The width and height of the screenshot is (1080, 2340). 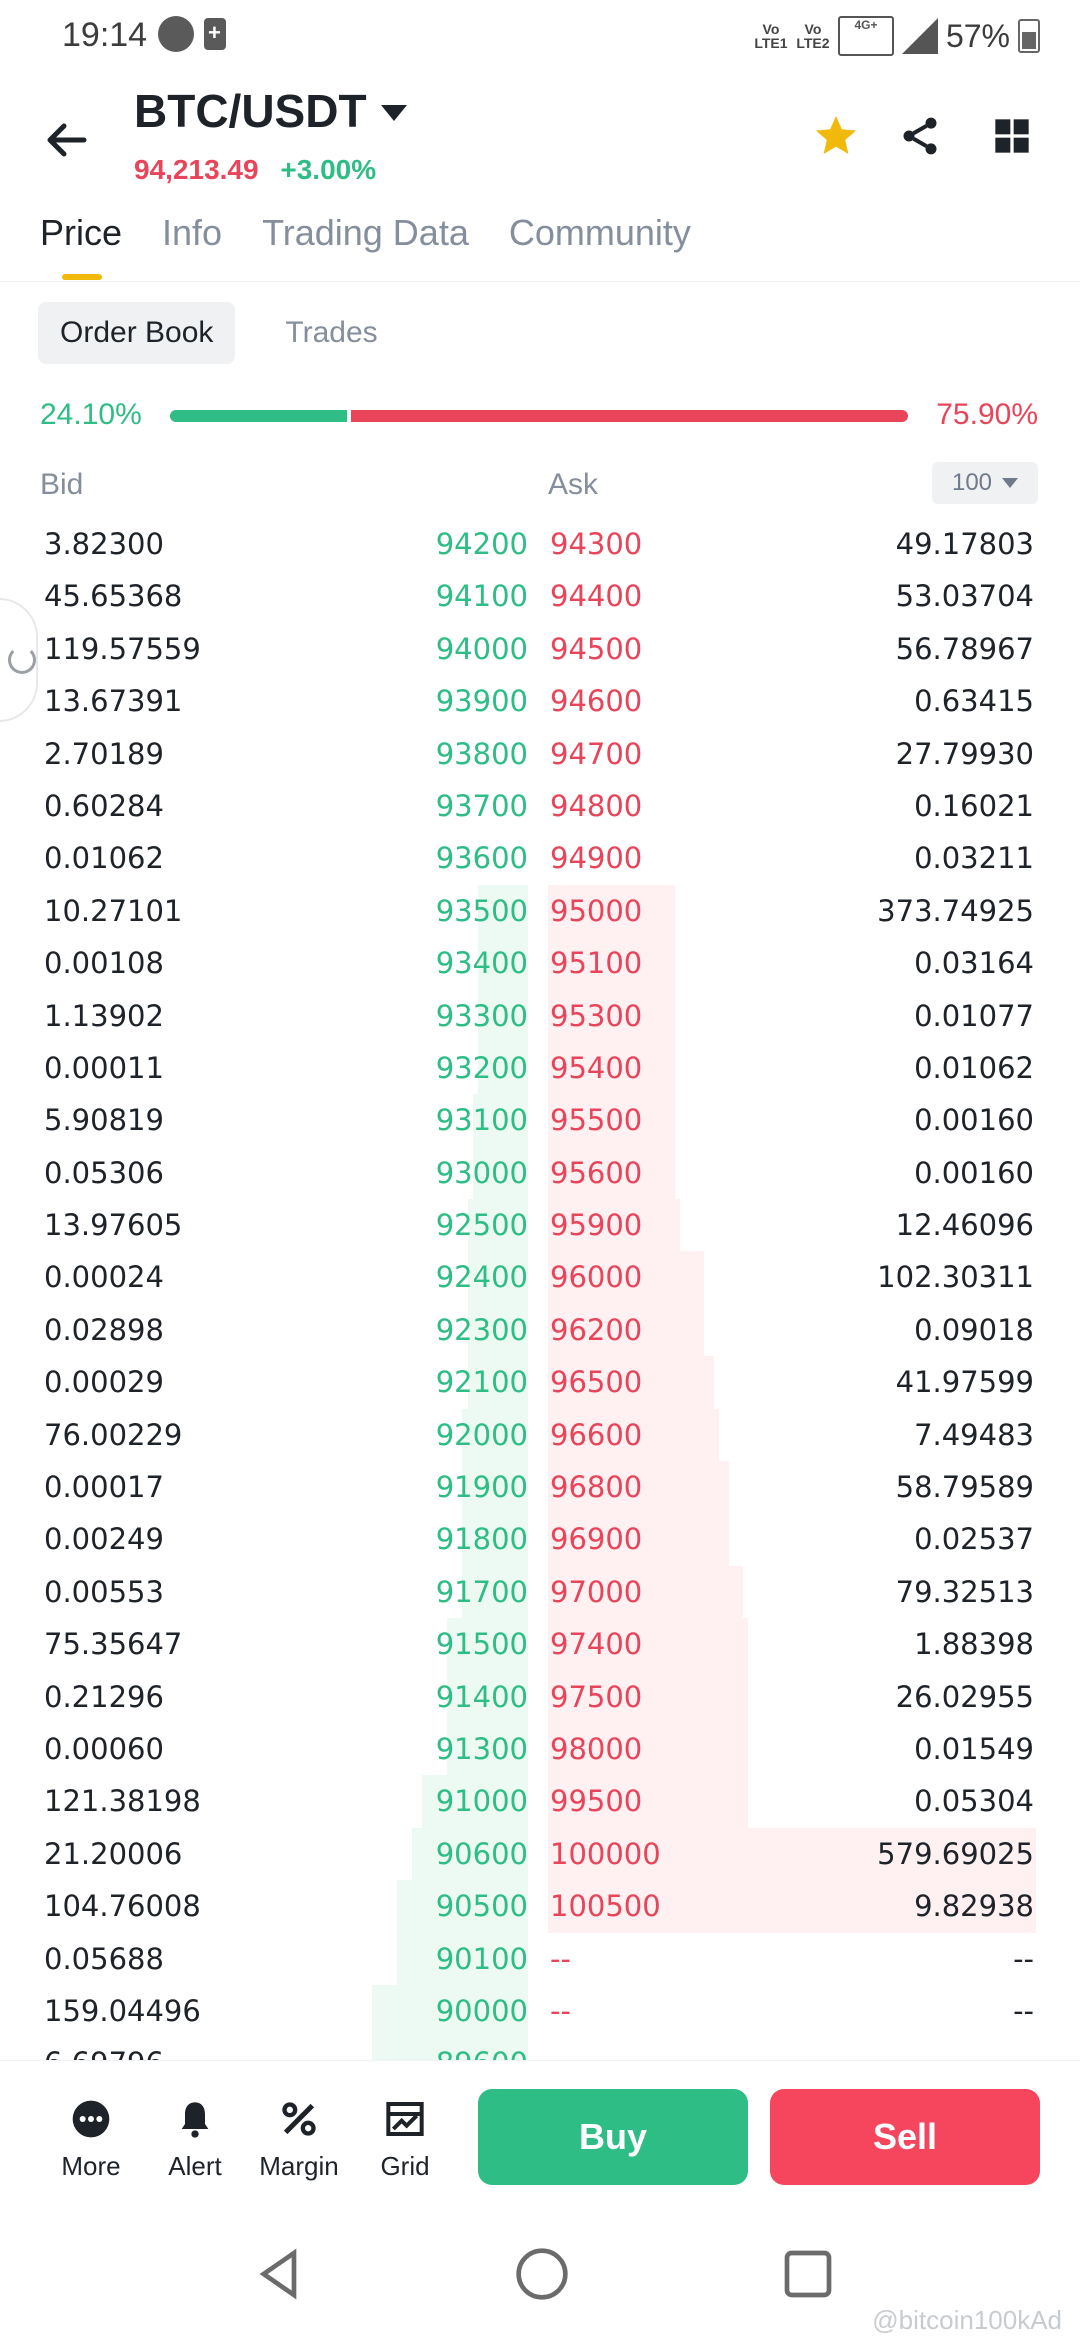 What do you see at coordinates (560, 1958) in the screenshot?
I see `ask-price: --` at bounding box center [560, 1958].